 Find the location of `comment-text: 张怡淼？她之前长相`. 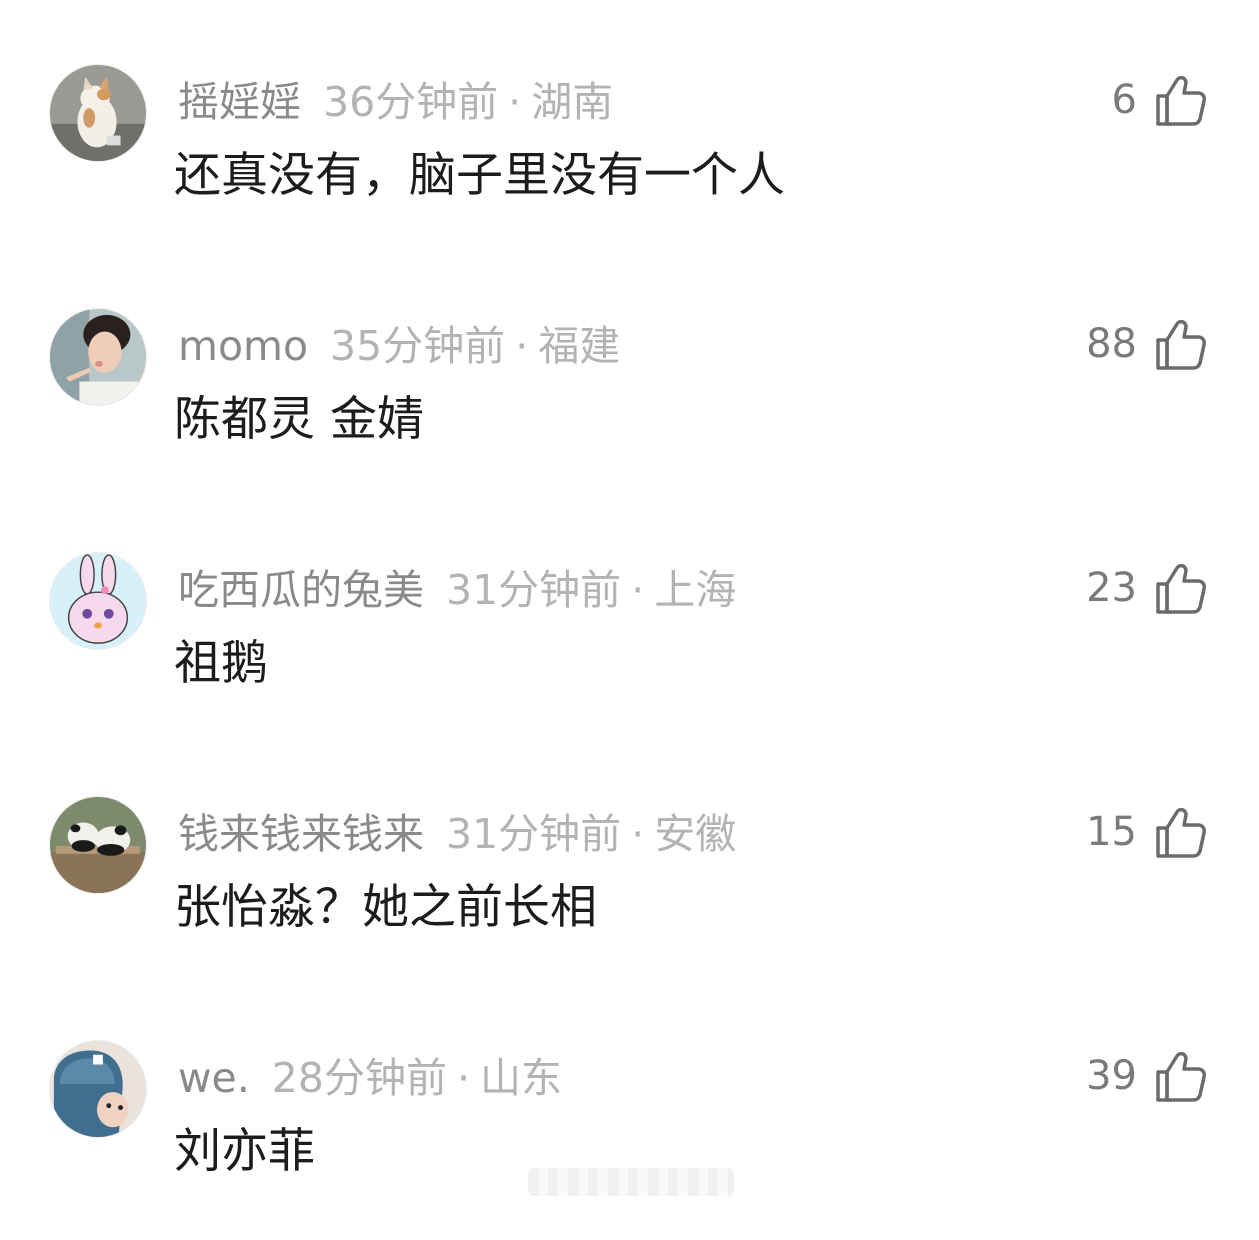

comment-text: 张怡淼？她之前长相 is located at coordinates (385, 908).